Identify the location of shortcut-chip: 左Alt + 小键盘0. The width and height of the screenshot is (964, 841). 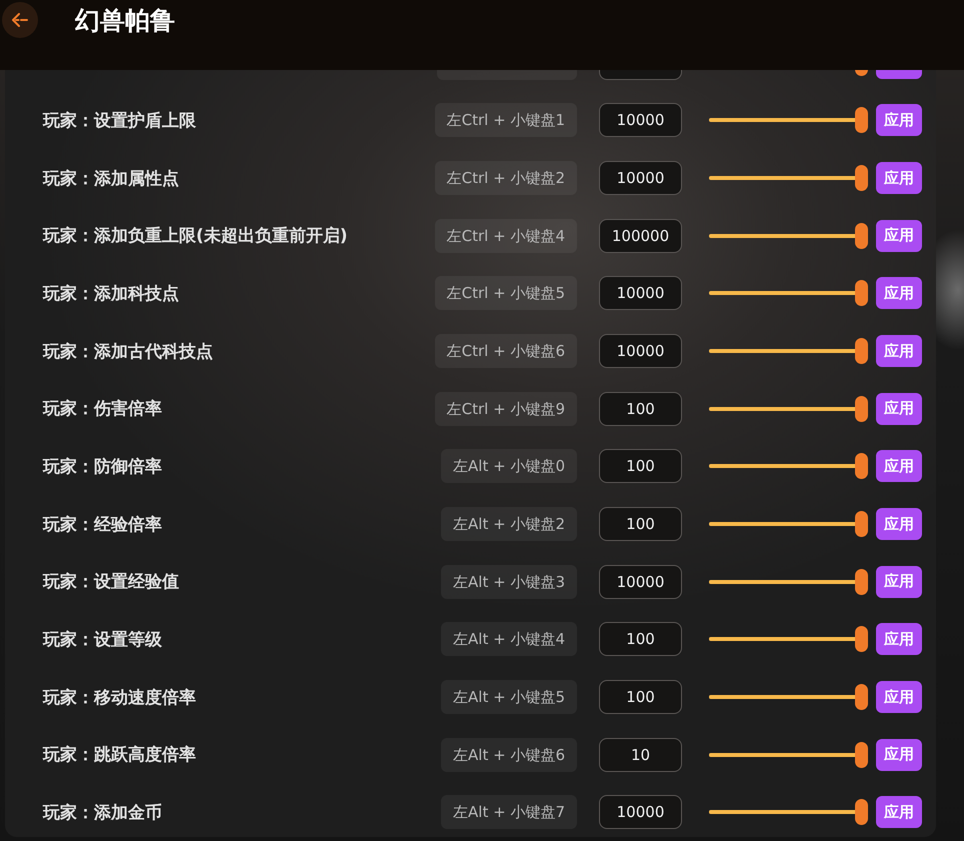
(509, 466).